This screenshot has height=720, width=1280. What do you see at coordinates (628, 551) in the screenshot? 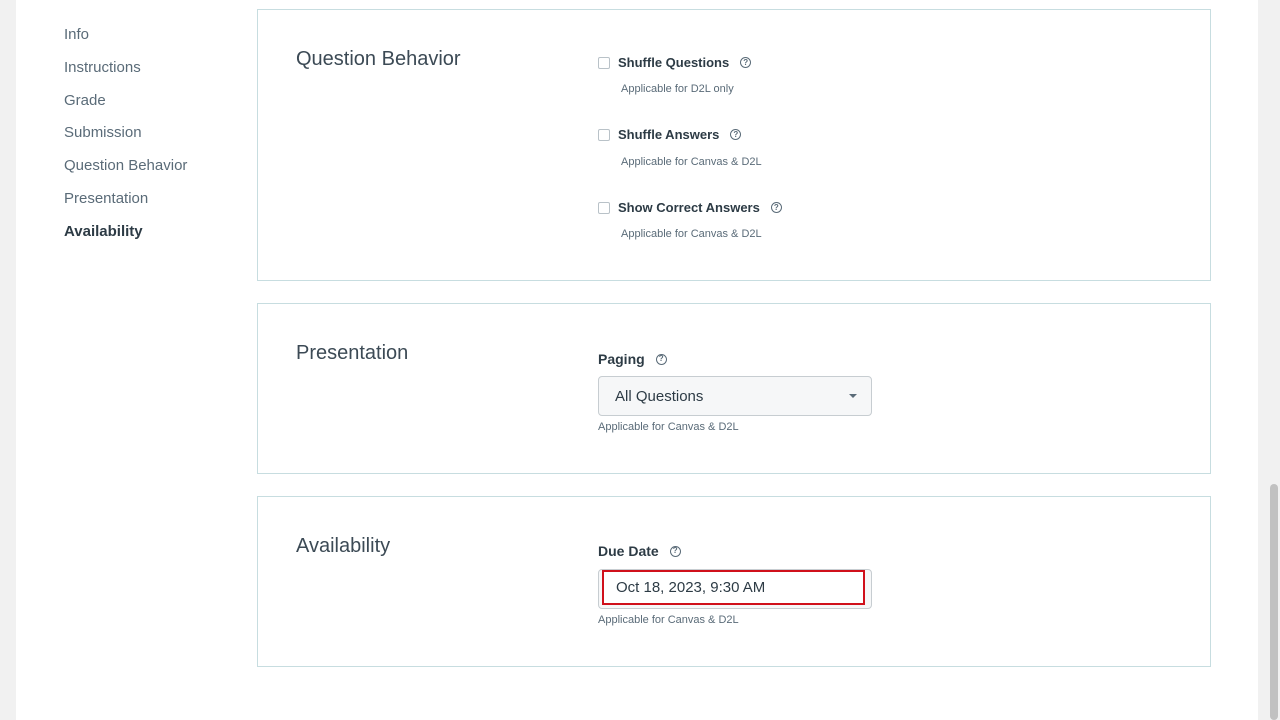
I see `due-date-label-text: Due Date` at bounding box center [628, 551].